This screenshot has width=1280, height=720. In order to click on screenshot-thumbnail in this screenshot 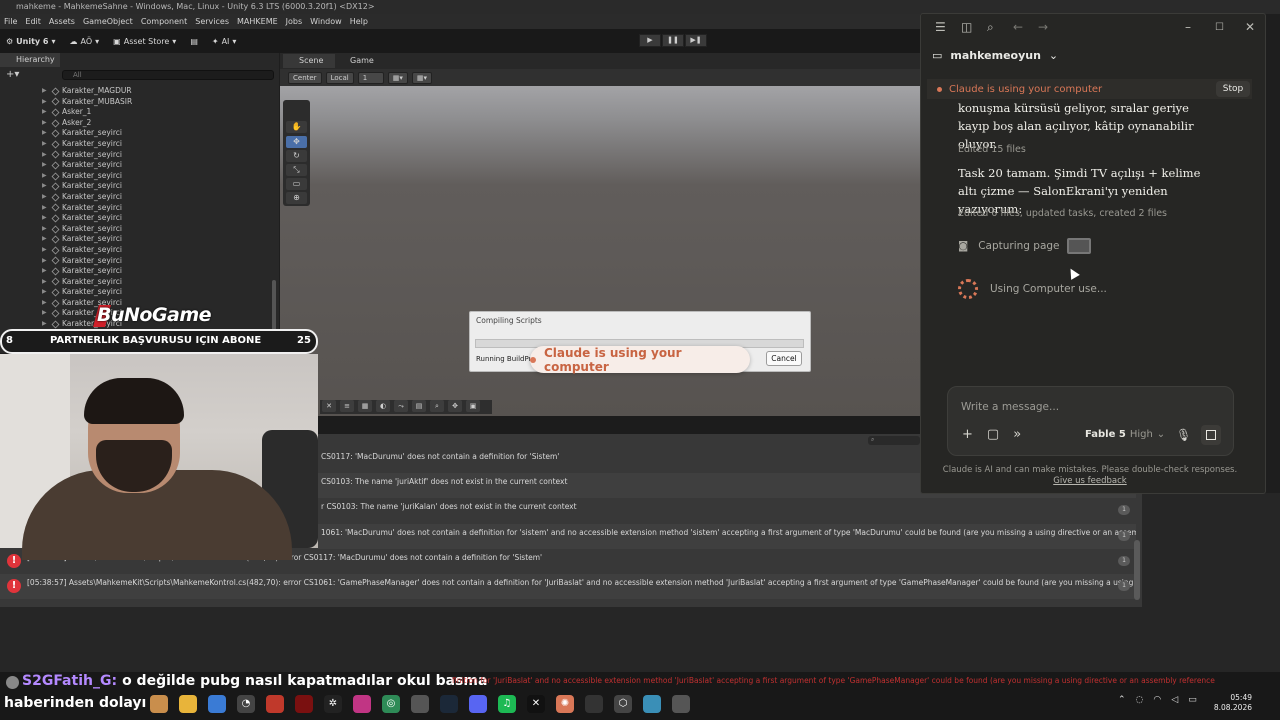, I will do `click(1079, 246)`.